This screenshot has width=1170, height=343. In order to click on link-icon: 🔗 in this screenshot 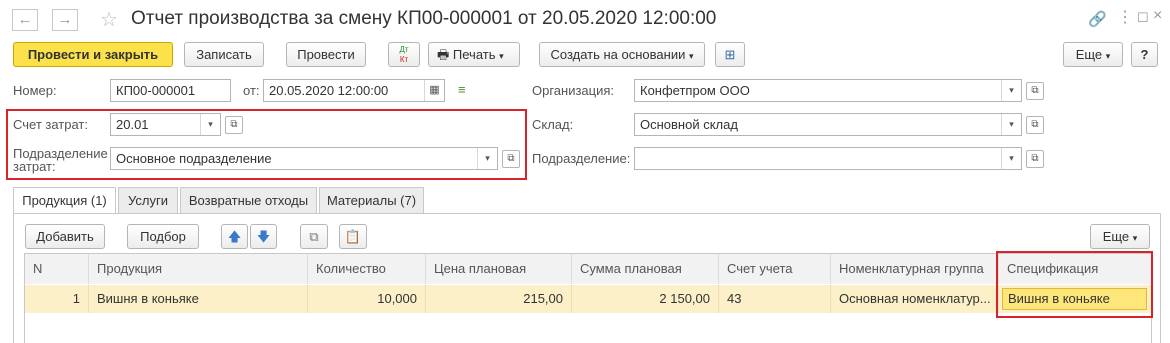, I will do `click(1097, 19)`.